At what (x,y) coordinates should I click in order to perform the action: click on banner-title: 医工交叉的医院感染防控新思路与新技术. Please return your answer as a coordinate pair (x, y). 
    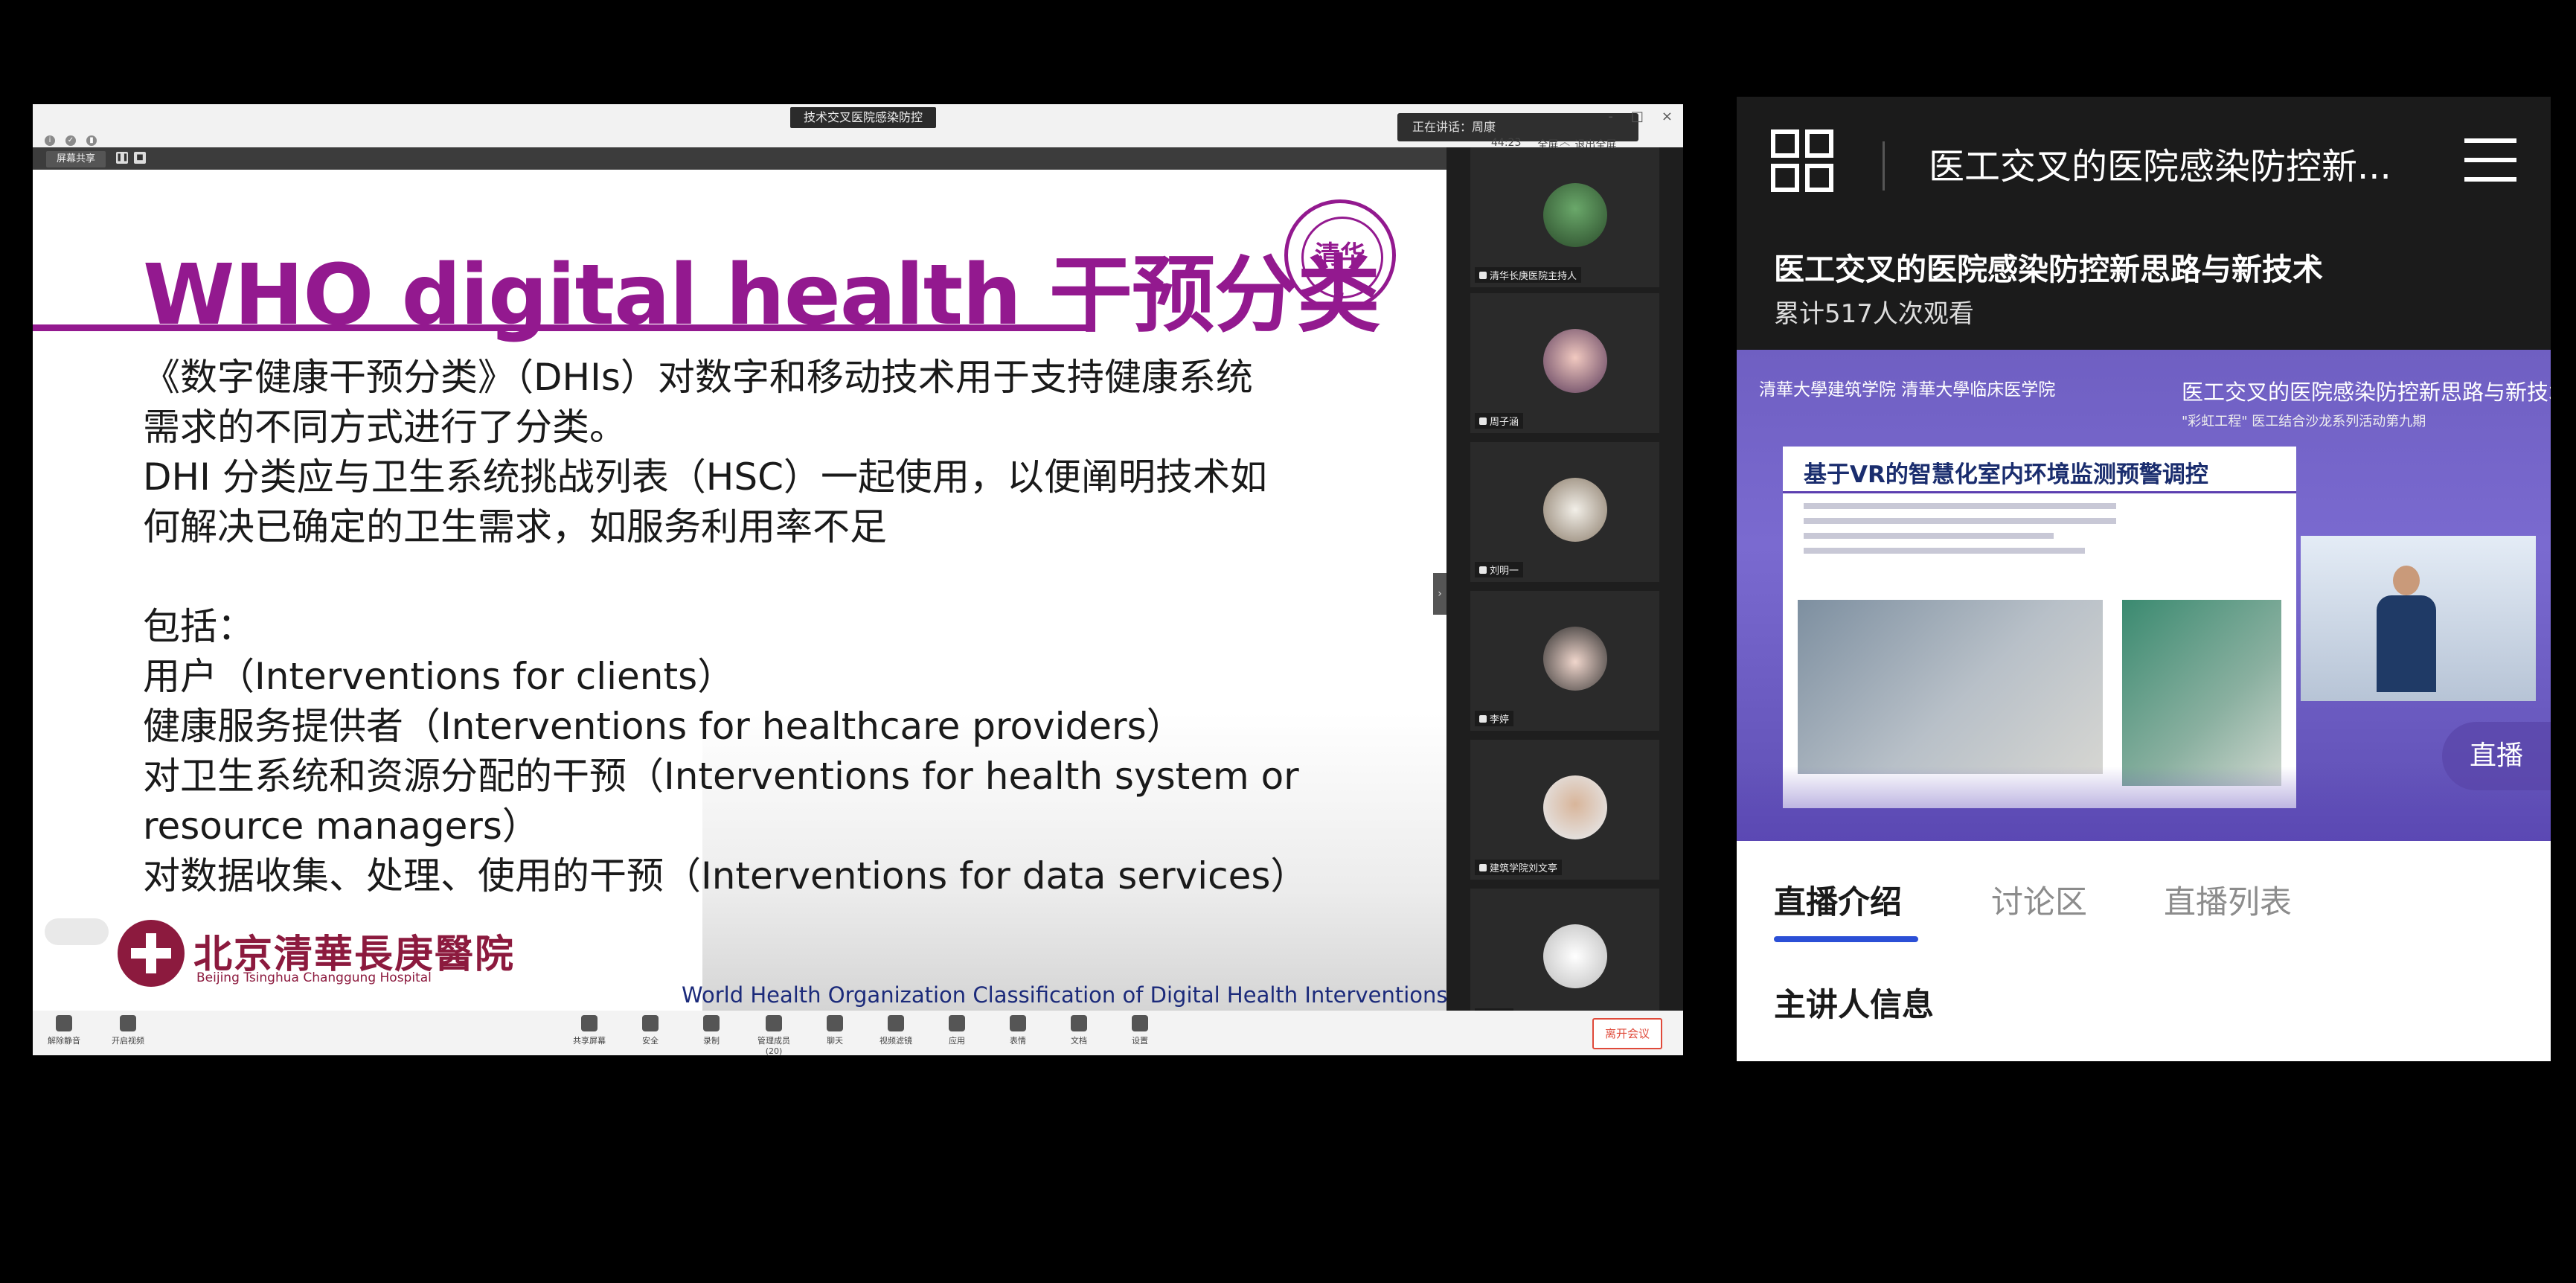
    Looking at the image, I should click on (2366, 392).